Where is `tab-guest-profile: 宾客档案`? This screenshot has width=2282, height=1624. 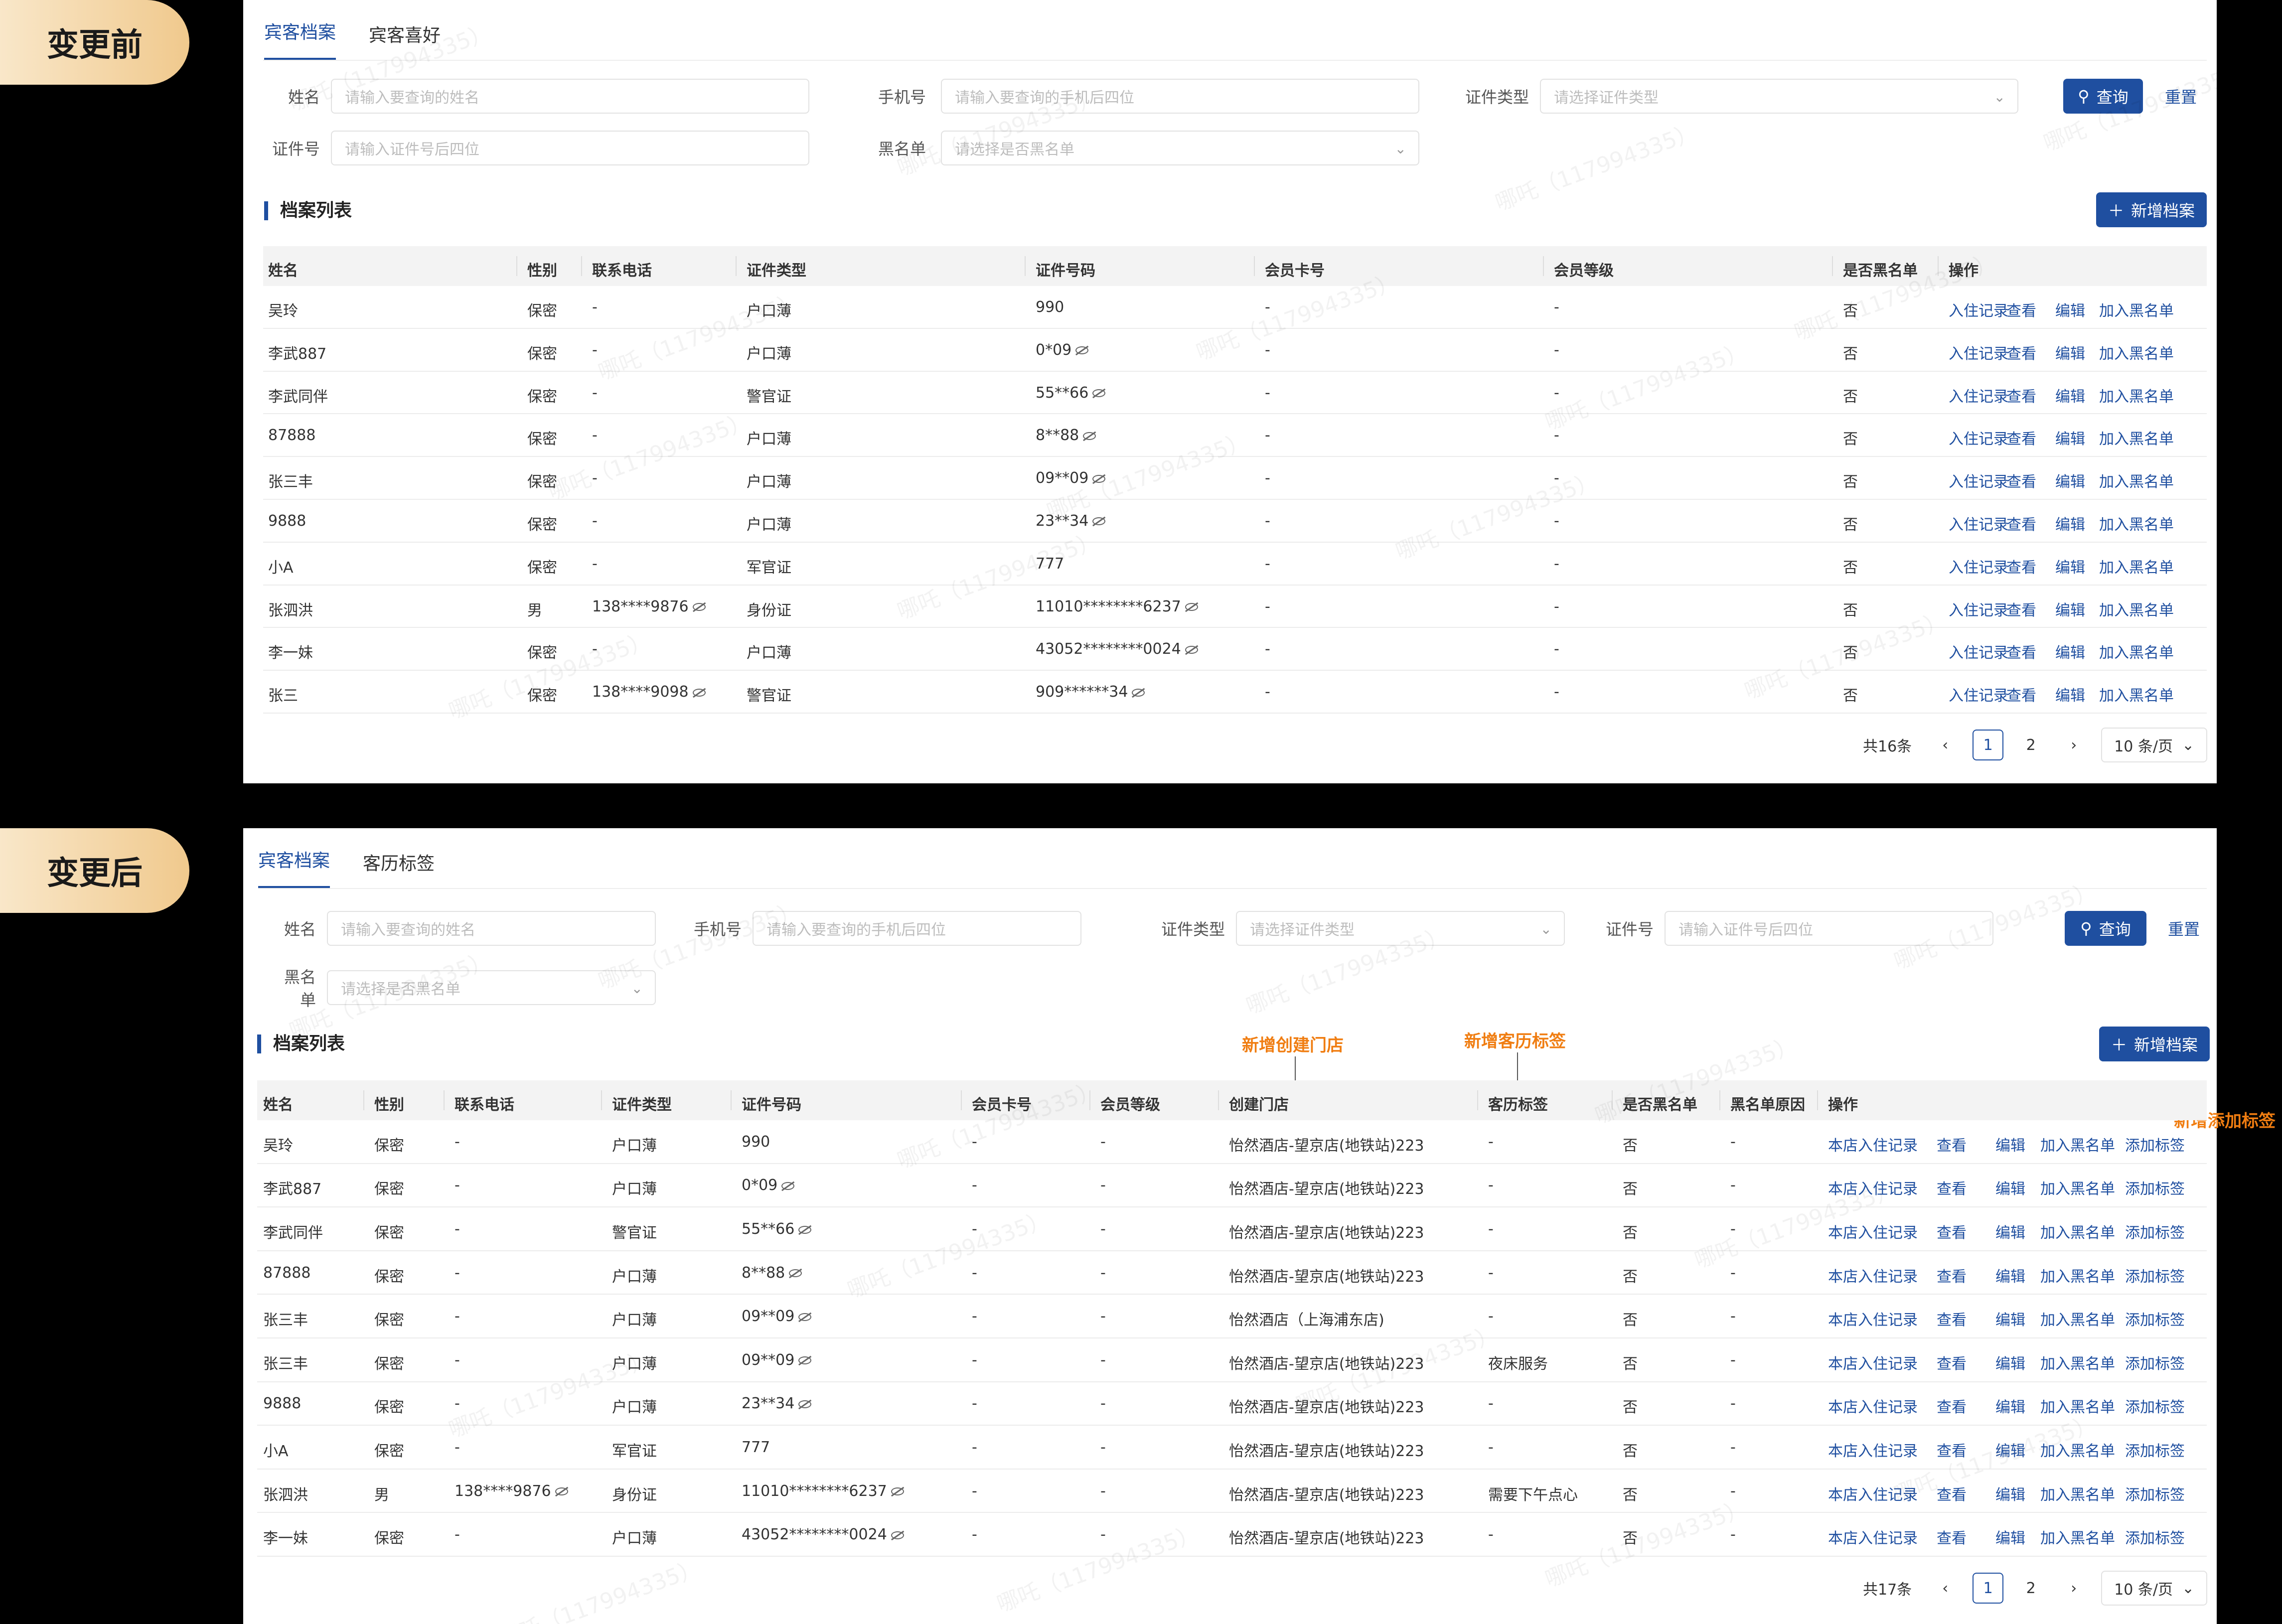 tab-guest-profile: 宾客档案 is located at coordinates (300, 39).